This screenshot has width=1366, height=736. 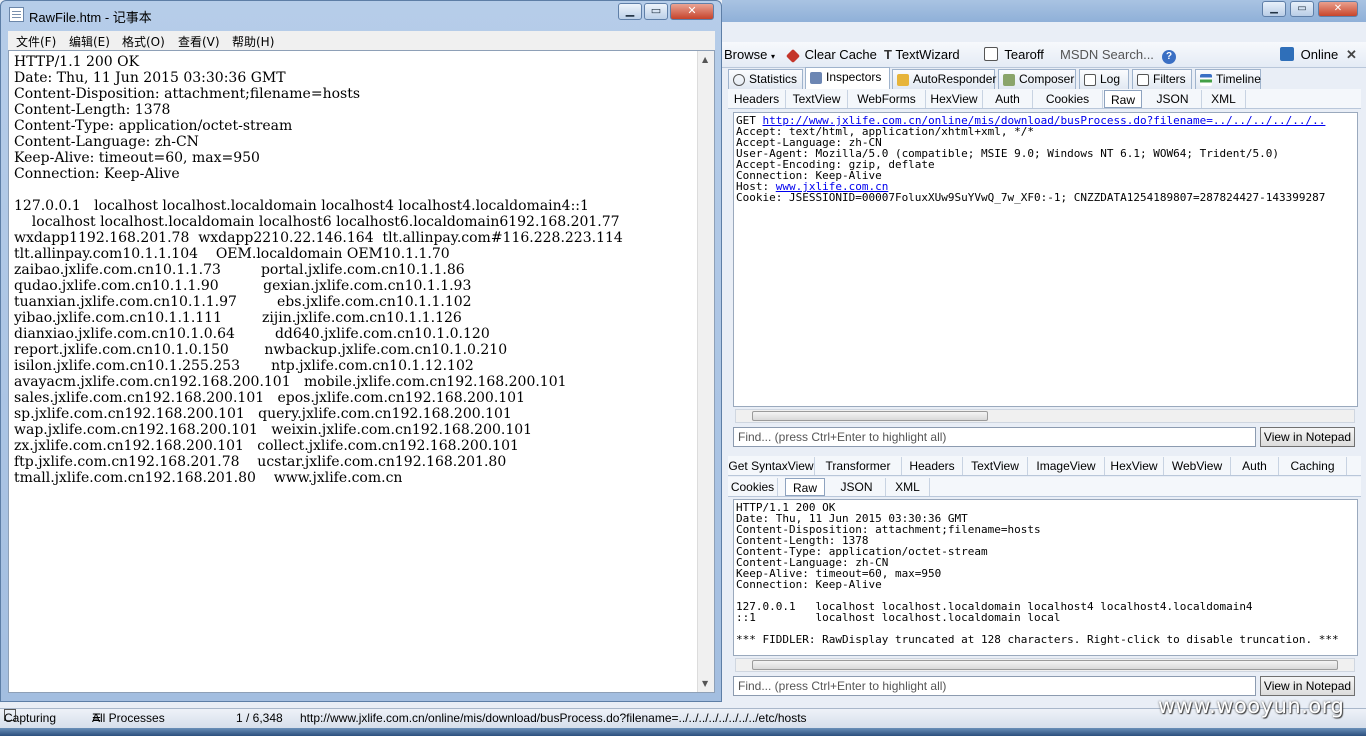 What do you see at coordinates (1037, 79) in the screenshot?
I see `tab-composer: Composer` at bounding box center [1037, 79].